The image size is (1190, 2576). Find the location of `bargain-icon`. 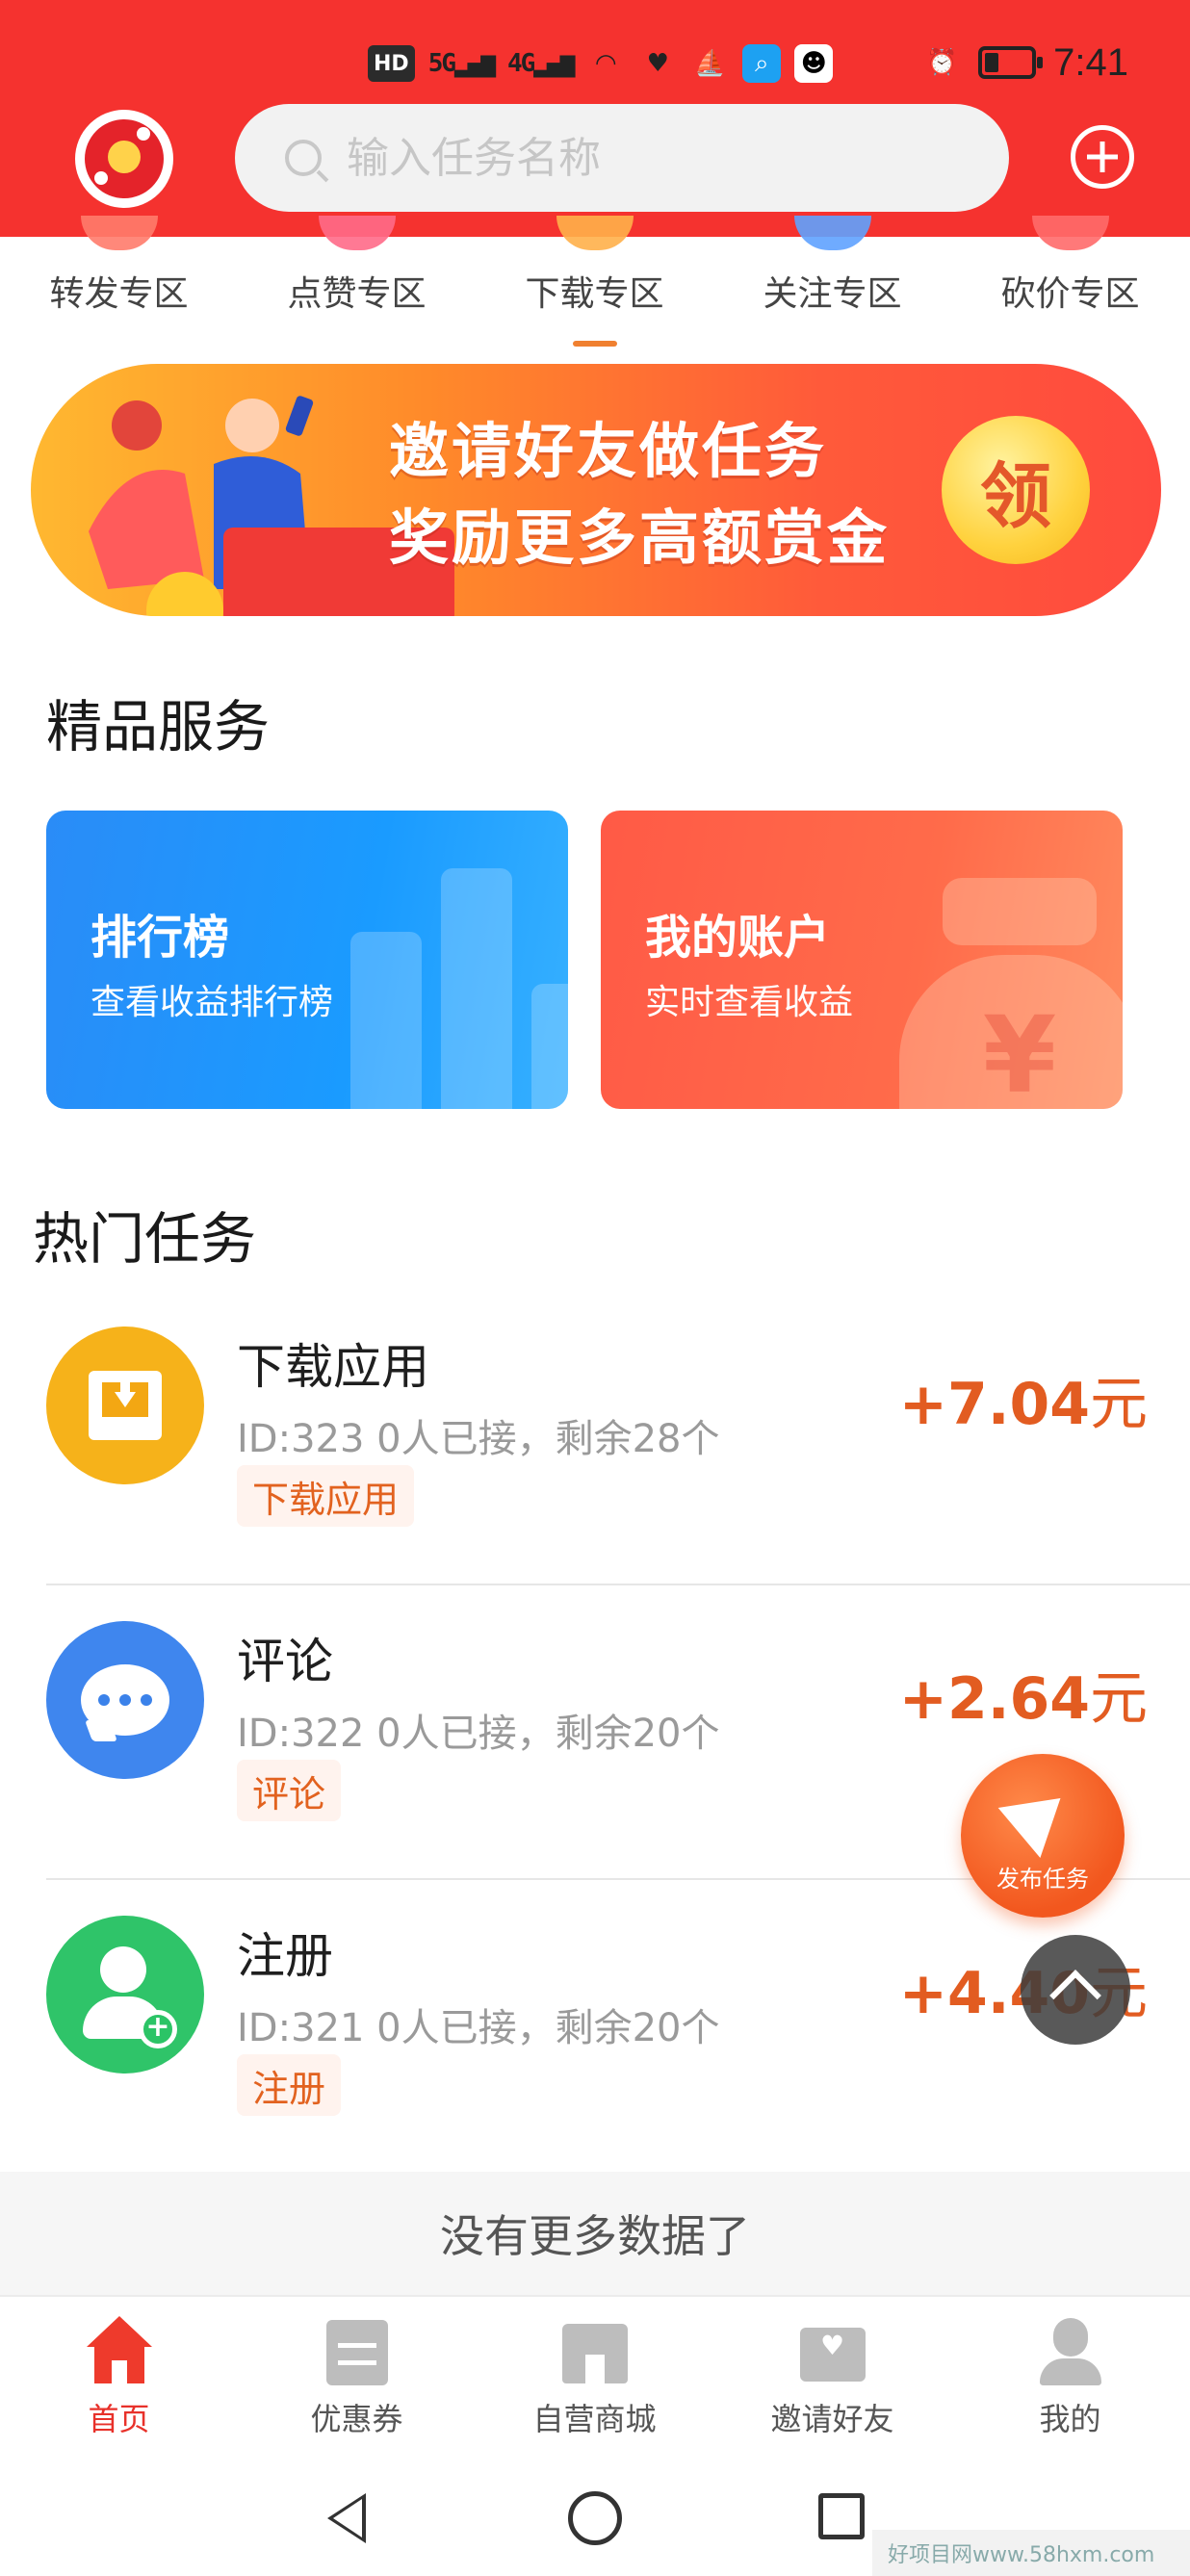

bargain-icon is located at coordinates (1070, 233).